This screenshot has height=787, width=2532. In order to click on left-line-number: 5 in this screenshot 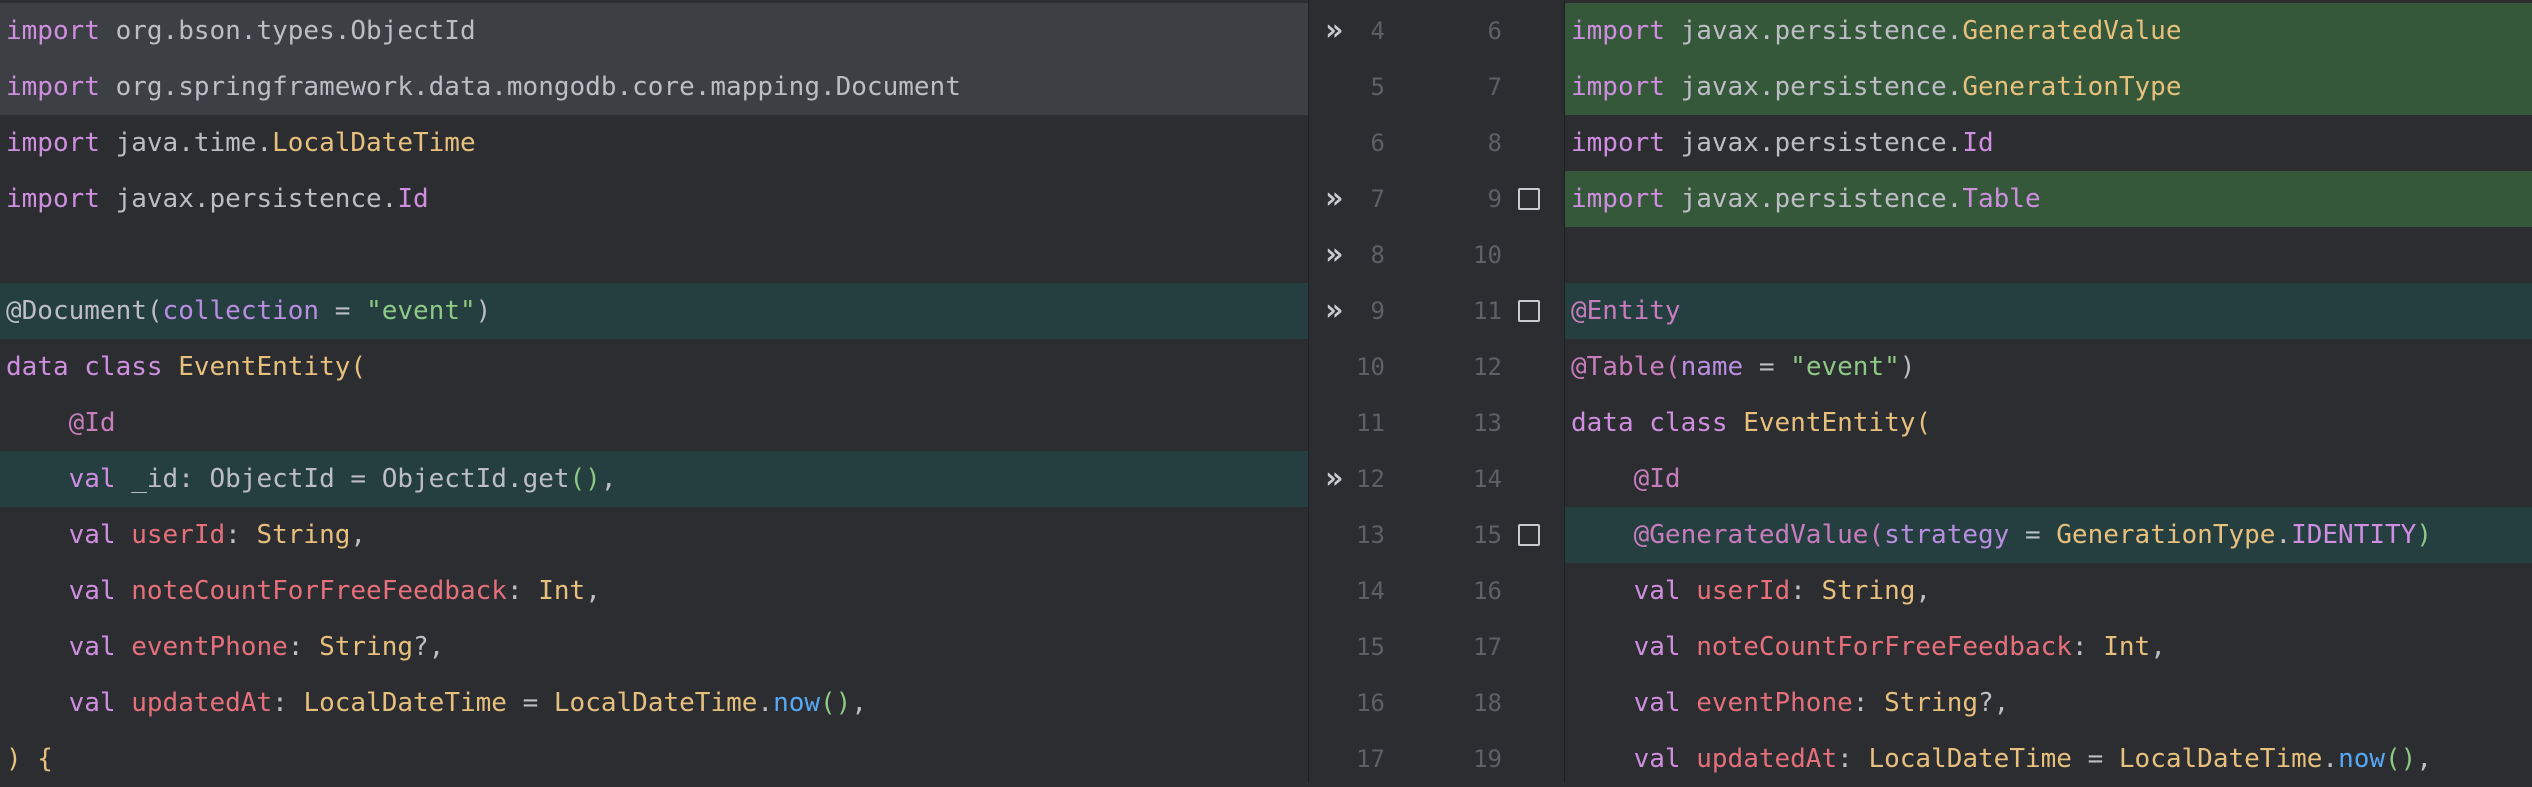, I will do `click(1377, 87)`.